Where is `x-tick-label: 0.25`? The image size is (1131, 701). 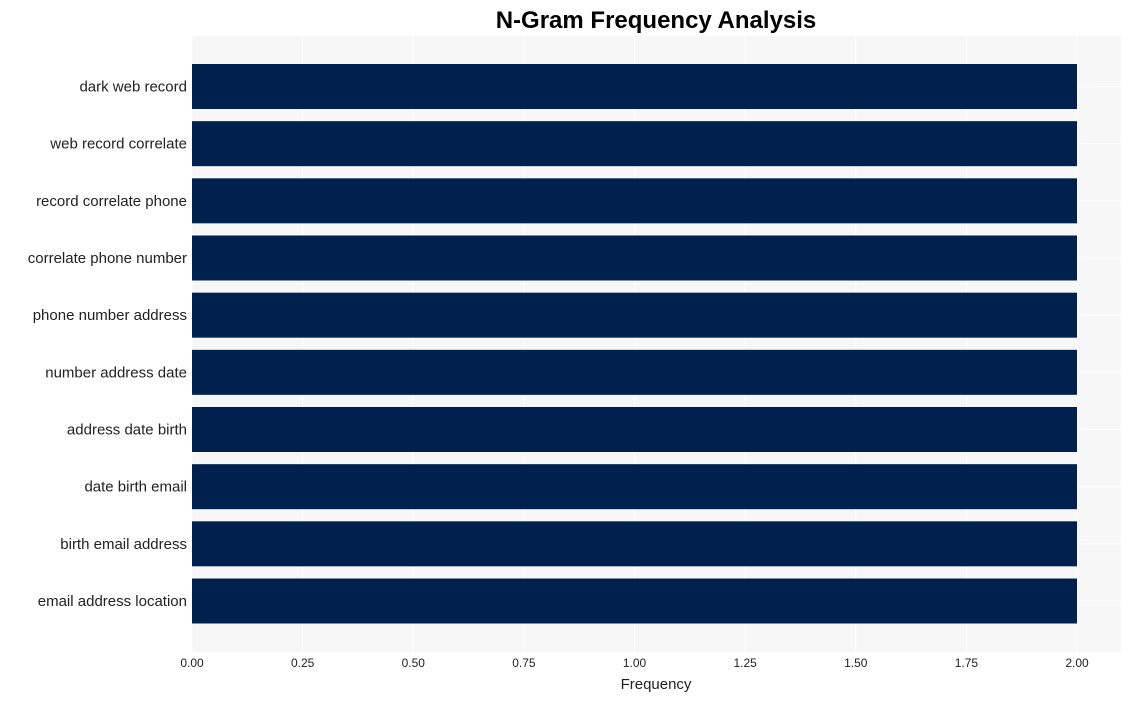
x-tick-label: 0.25 is located at coordinates (303, 663).